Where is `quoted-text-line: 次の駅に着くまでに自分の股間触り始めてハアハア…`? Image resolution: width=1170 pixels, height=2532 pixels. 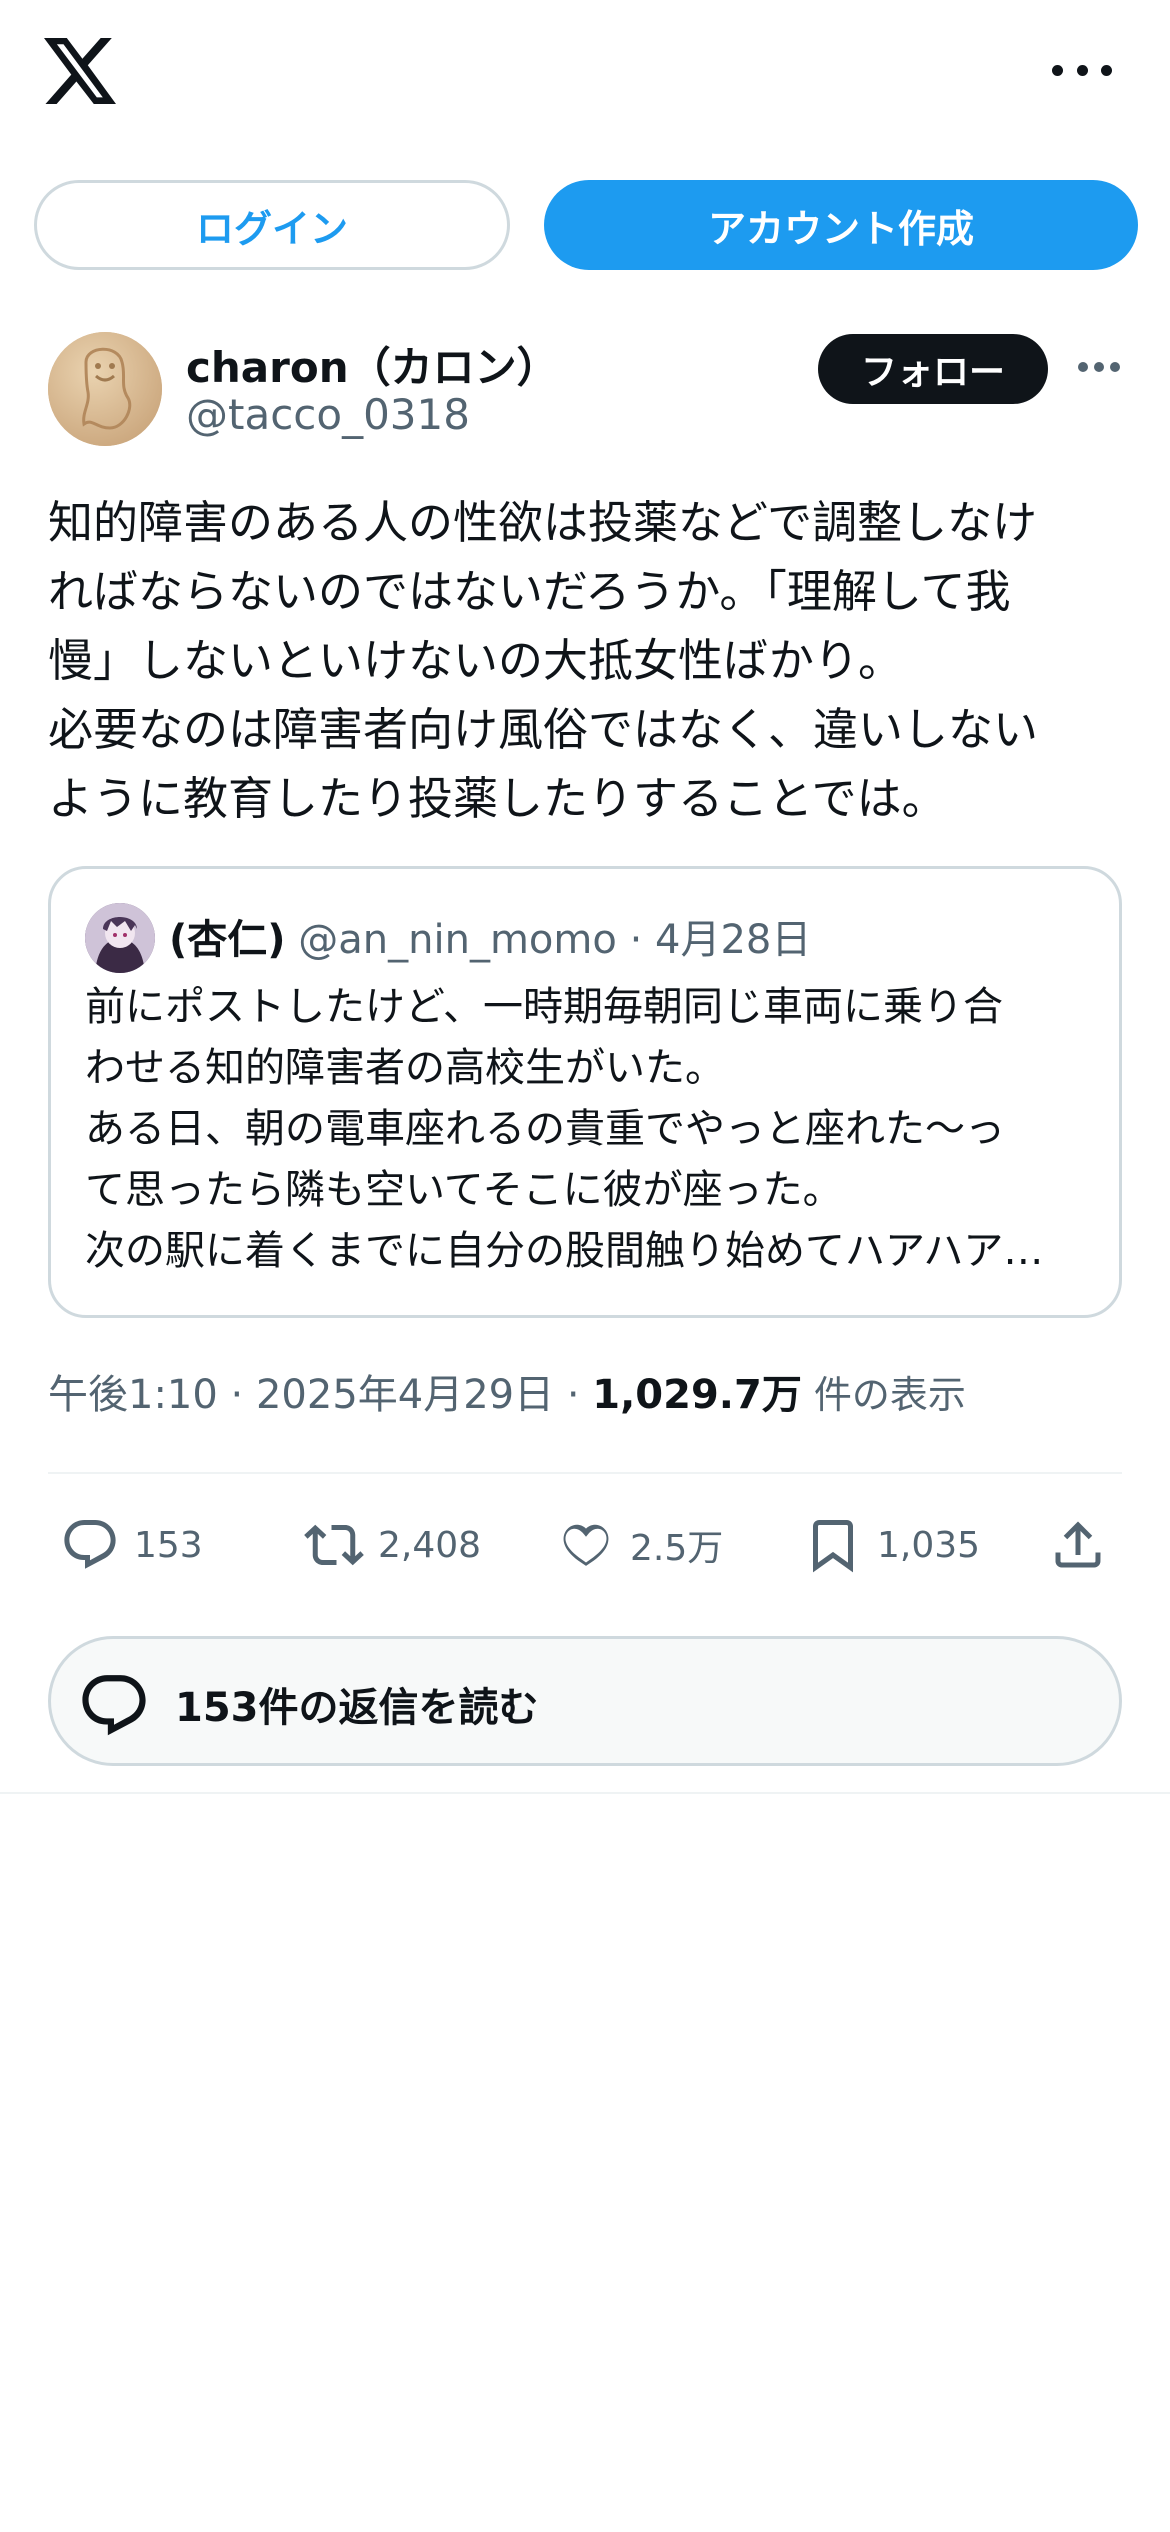
quoted-text-line: 次の駅に着くまでに自分の股間触り始めてハアハア… is located at coordinates (564, 1251).